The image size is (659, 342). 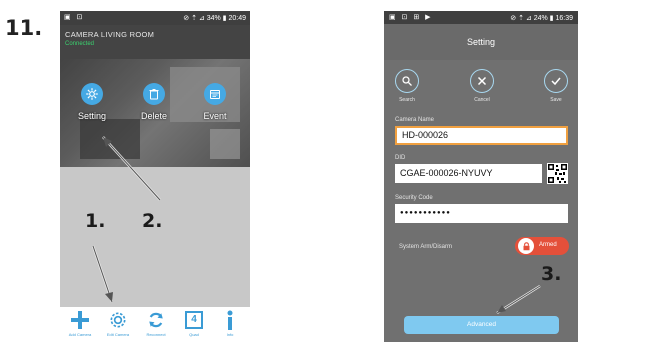 I want to click on annotation-1: 1., so click(x=95, y=221).